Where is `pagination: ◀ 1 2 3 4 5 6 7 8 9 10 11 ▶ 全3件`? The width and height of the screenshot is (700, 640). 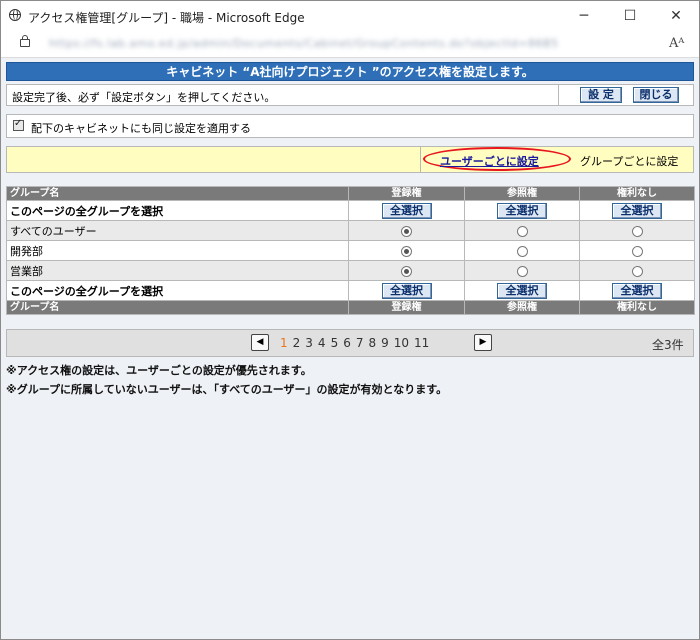 pagination: ◀ 1 2 3 4 5 6 7 8 9 10 11 ▶ 全3件 is located at coordinates (350, 343).